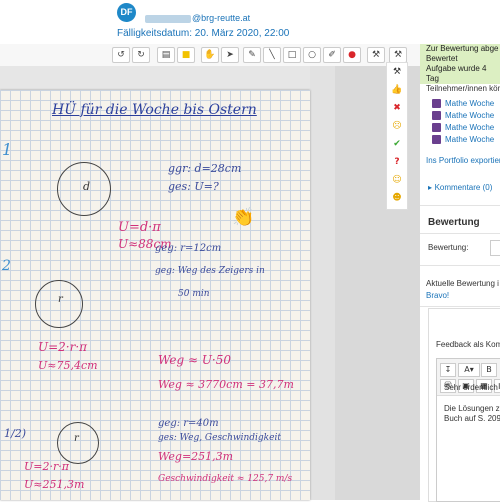 The height and width of the screenshot is (502, 500). Describe the element at coordinates (397, 162) in the screenshot. I see `question-icon: ?` at that location.